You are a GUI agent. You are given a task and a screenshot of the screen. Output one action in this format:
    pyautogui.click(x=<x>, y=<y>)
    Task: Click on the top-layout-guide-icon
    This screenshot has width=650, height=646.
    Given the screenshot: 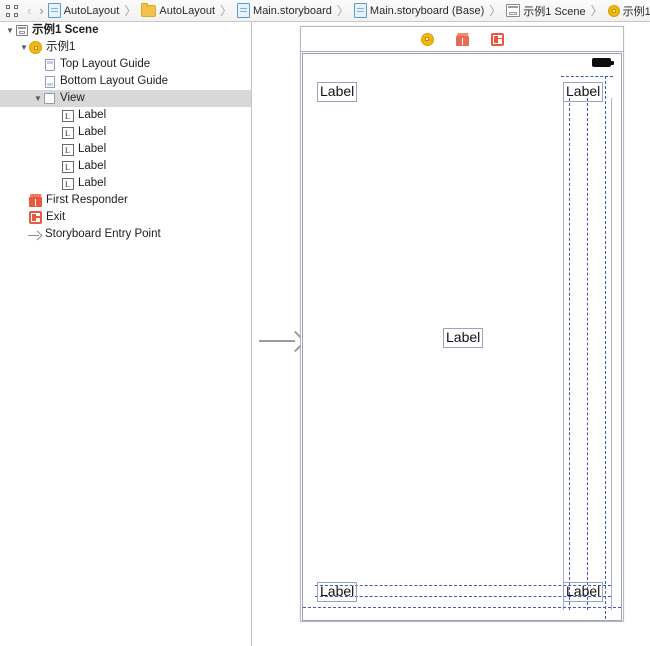 What is the action you would take?
    pyautogui.click(x=49, y=64)
    